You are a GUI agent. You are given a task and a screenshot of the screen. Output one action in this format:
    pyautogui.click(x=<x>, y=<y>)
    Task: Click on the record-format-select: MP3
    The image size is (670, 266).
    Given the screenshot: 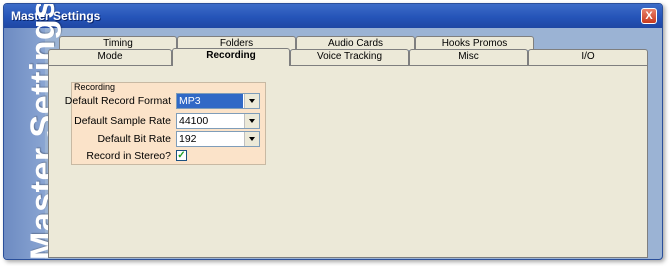 What is the action you would take?
    pyautogui.click(x=218, y=101)
    